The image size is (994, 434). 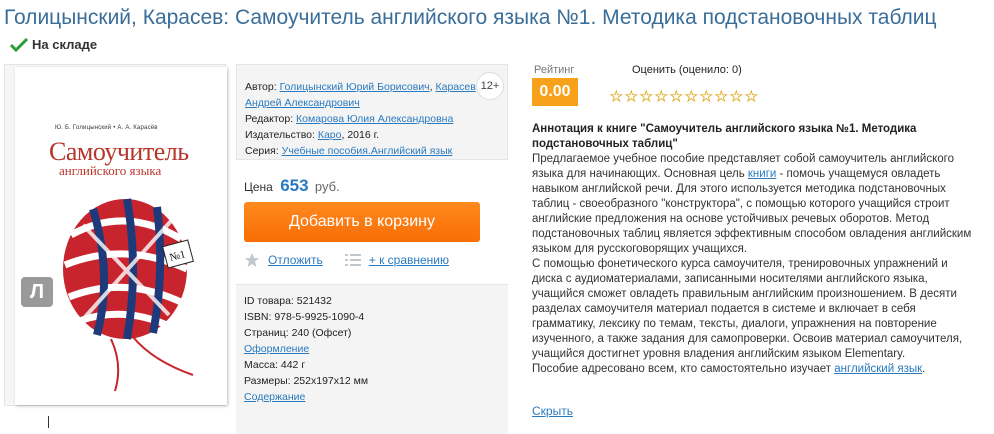 I want to click on check-icon, so click(x=19, y=44).